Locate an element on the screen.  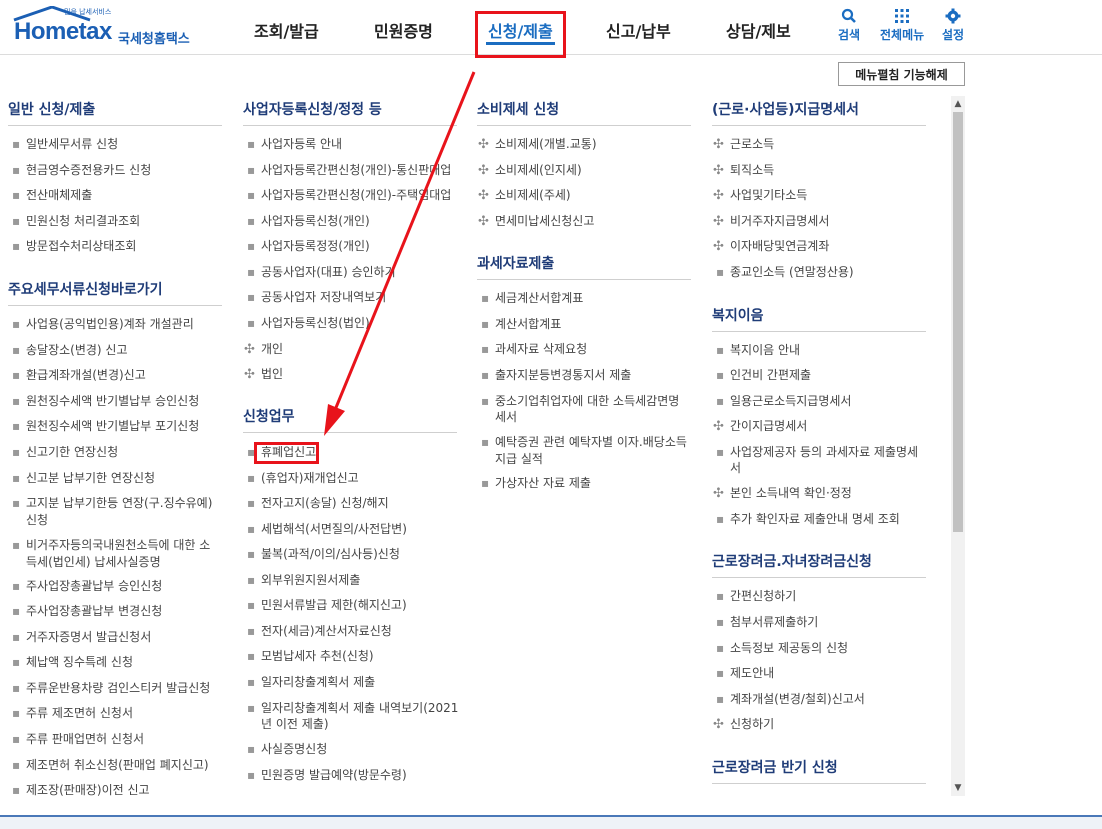
menu-item: ▪ (휴업자)재개업신고 is located at coordinates (303, 478).